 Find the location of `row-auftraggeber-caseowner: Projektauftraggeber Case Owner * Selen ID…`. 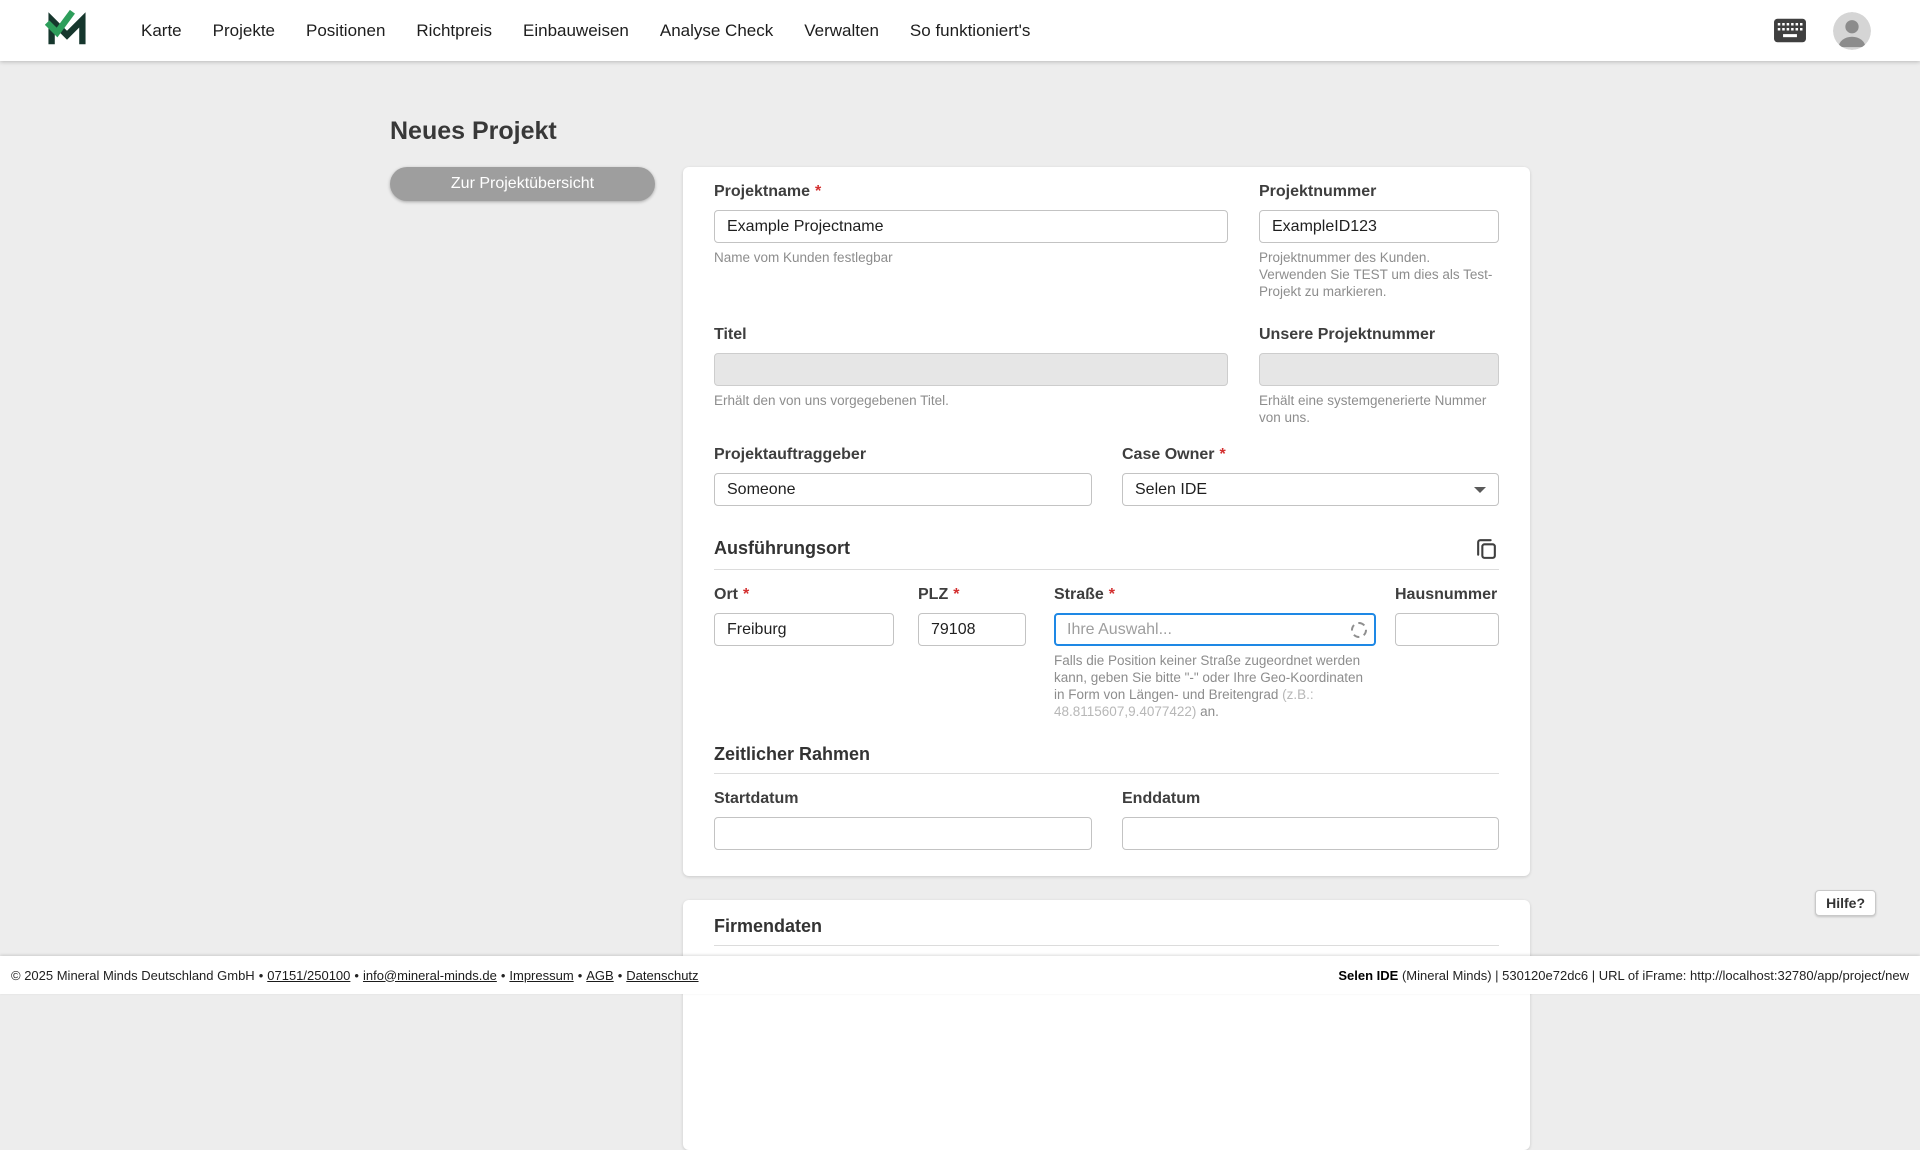

row-auftraggeber-caseowner: Projektauftraggeber Case Owner * Selen ID… is located at coordinates (1106, 476).